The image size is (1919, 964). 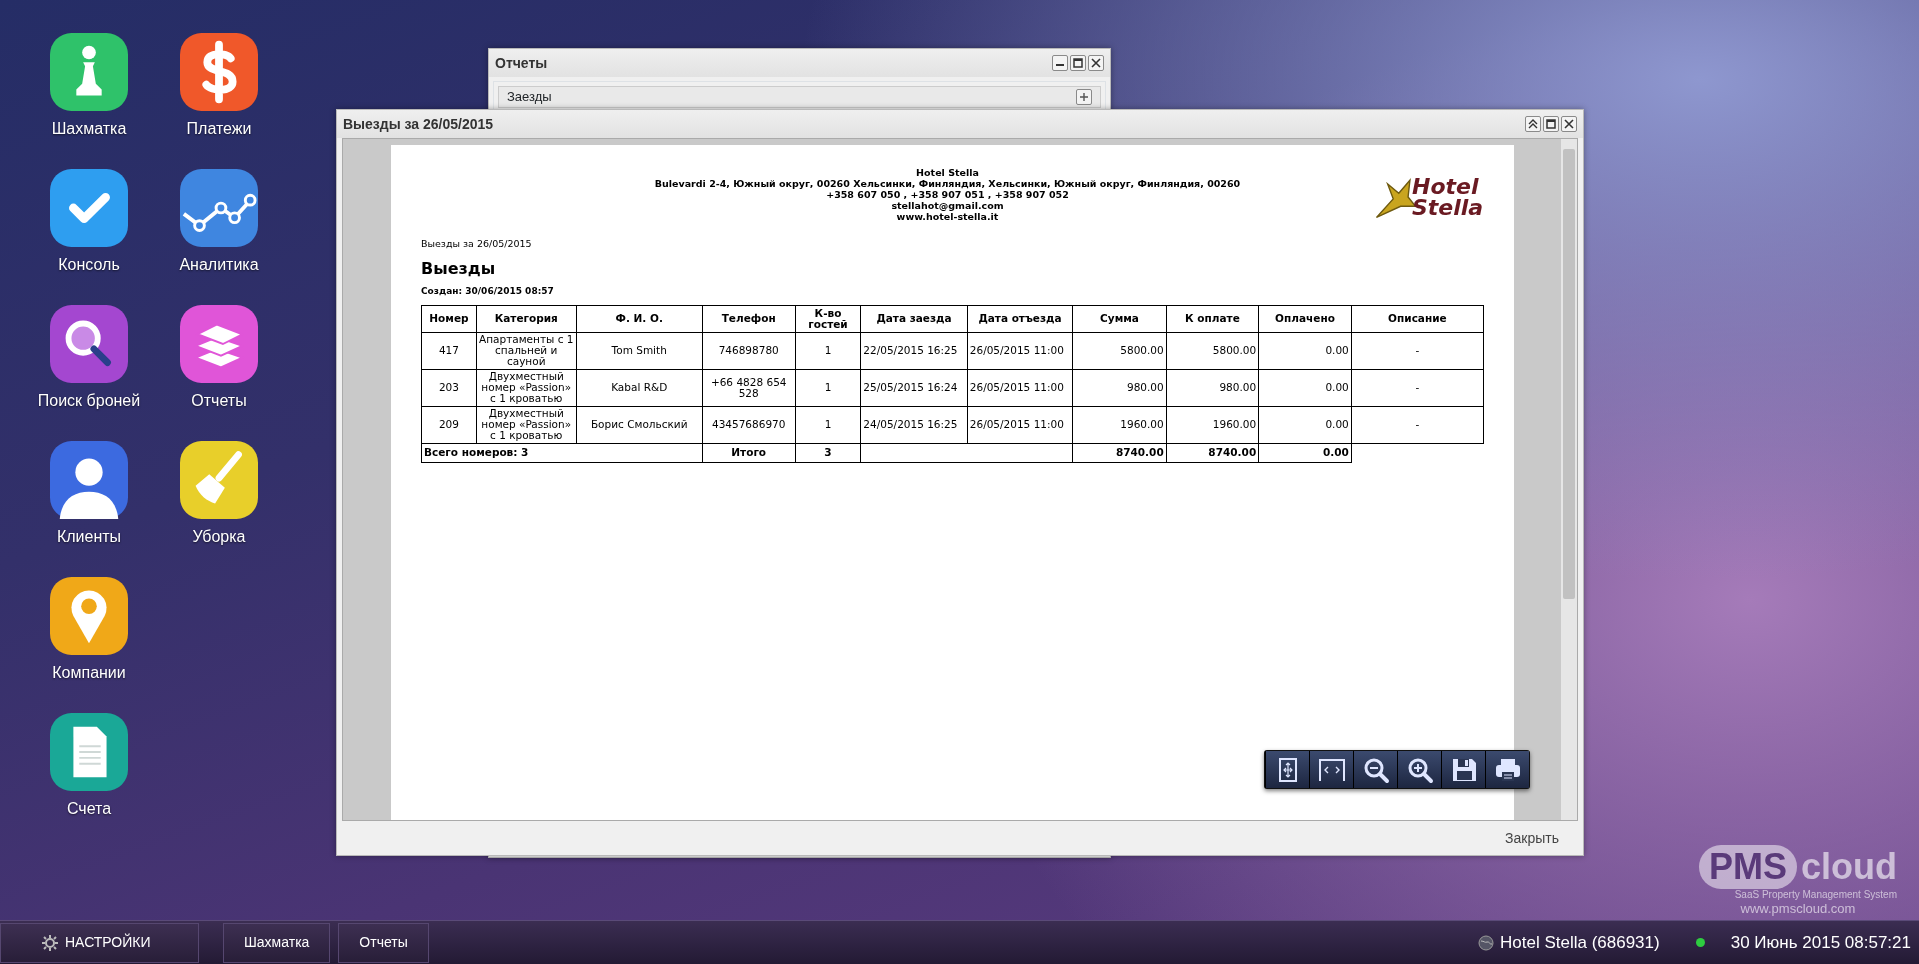 What do you see at coordinates (1119, 319) in the screenshot?
I see `column-header: Сумма` at bounding box center [1119, 319].